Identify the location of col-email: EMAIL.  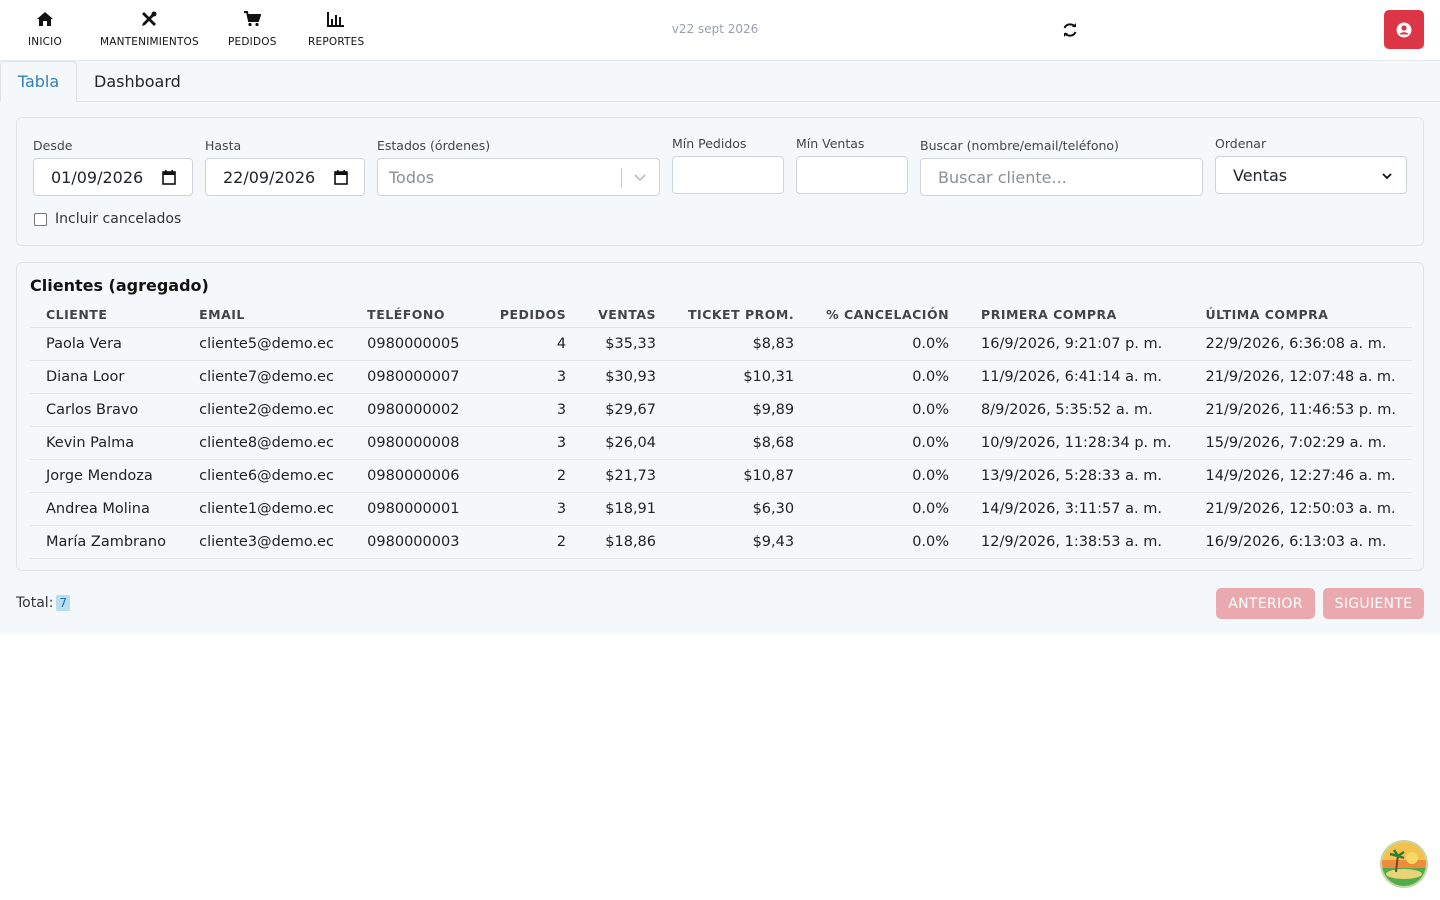
(267, 315).